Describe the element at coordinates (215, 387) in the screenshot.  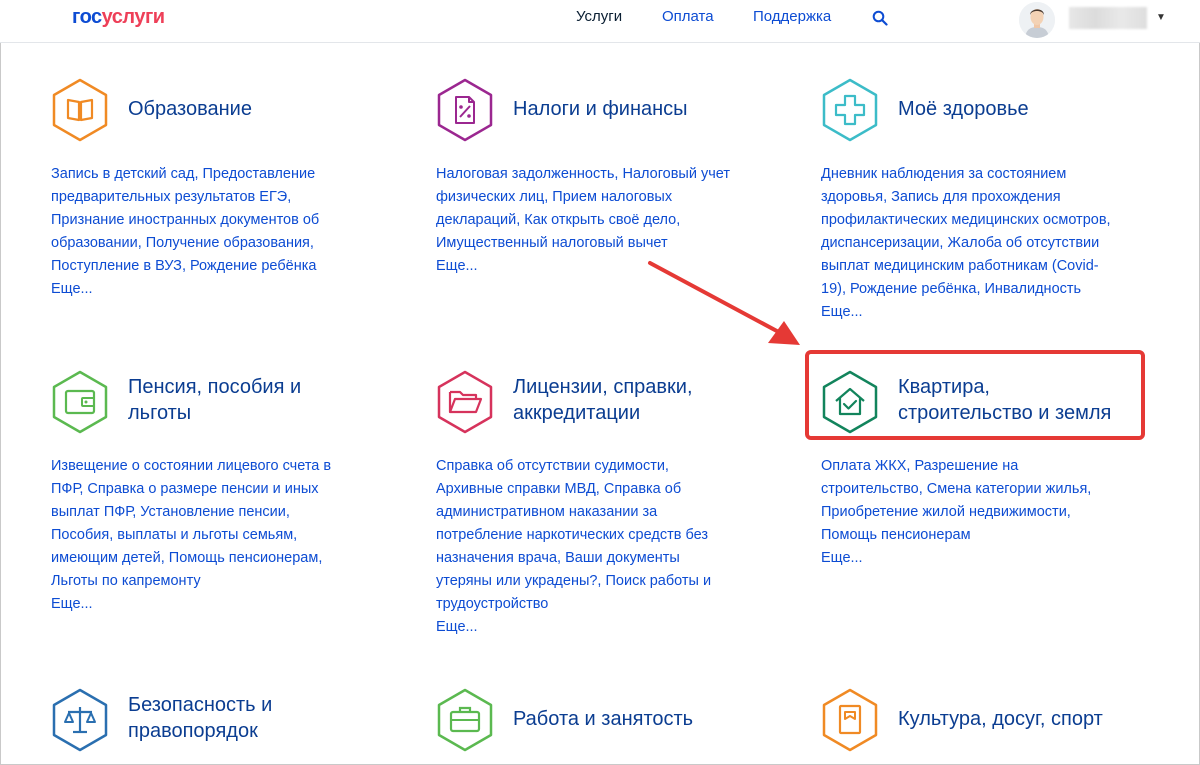
I see `category-title-line: Пенсия, пособия и` at that location.